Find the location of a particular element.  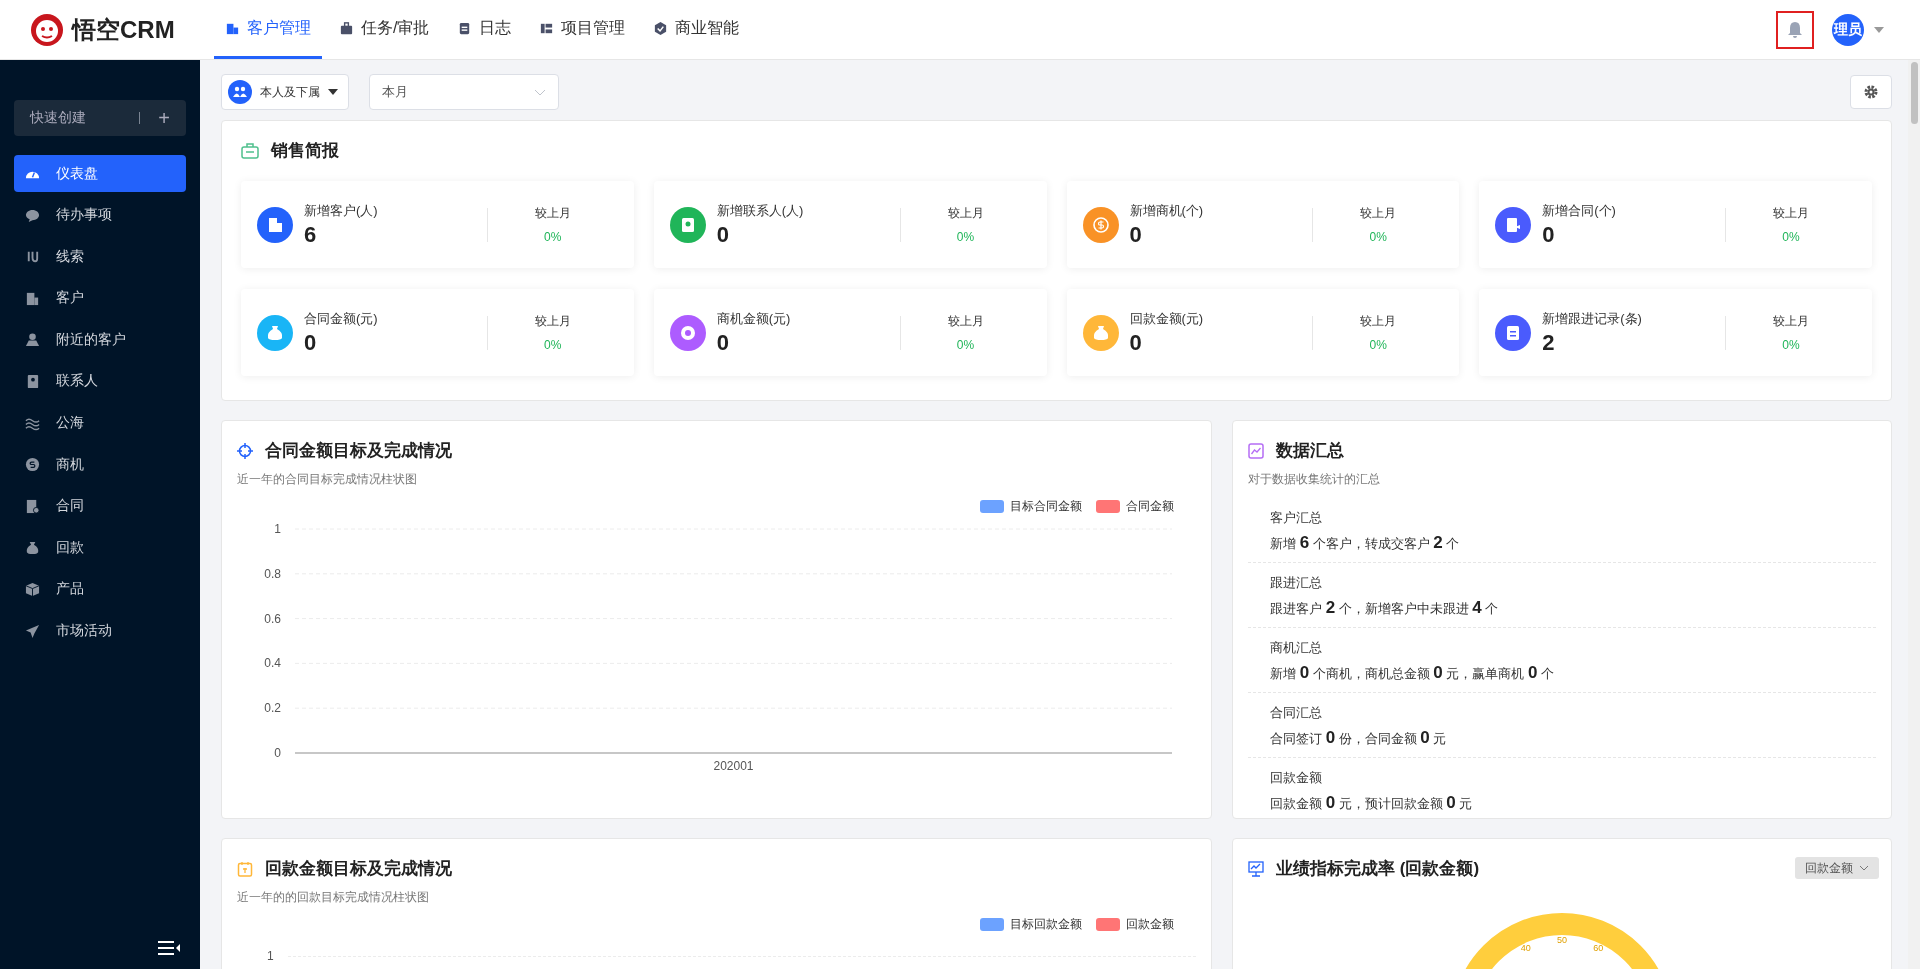

dollar-coin-icon is located at coordinates (32, 465).